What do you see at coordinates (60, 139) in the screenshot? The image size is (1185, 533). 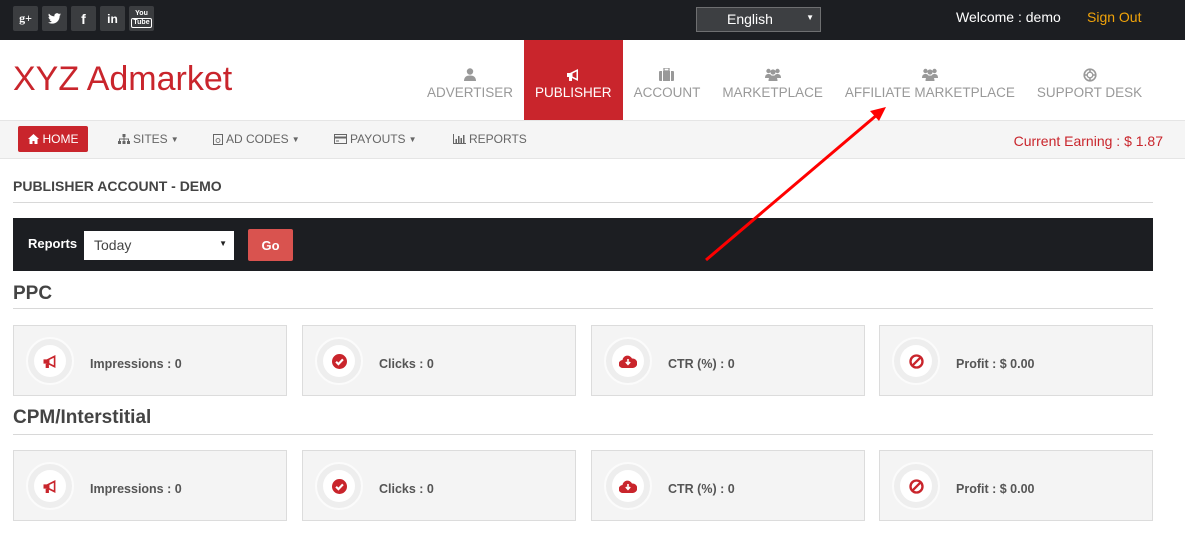 I see `home-label: HOME` at bounding box center [60, 139].